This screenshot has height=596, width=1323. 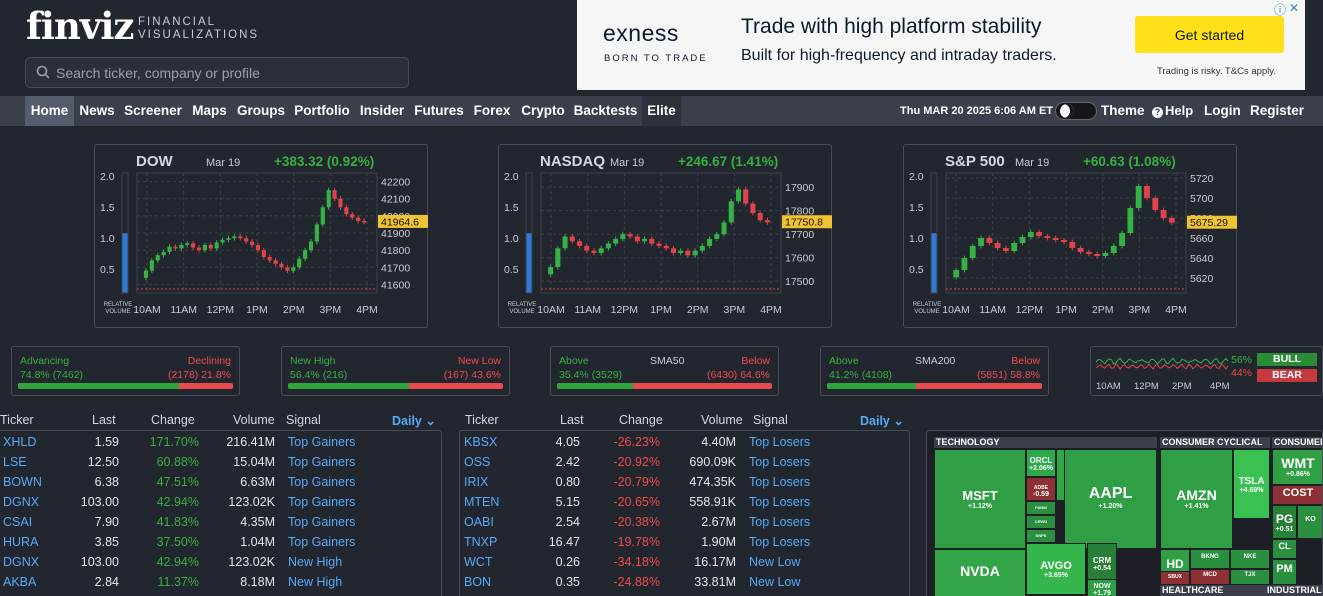 What do you see at coordinates (1309, 522) in the screenshot?
I see `heatmap-cell: KO` at bounding box center [1309, 522].